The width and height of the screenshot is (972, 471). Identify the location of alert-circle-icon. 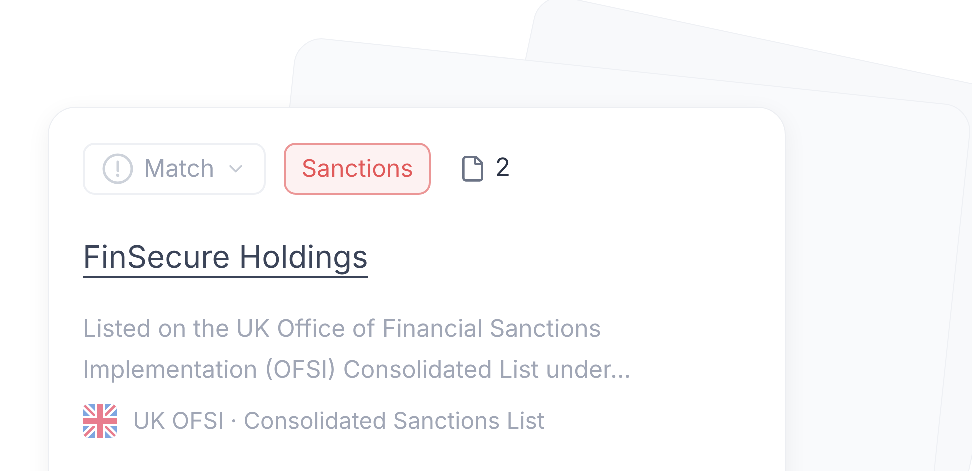
(118, 169).